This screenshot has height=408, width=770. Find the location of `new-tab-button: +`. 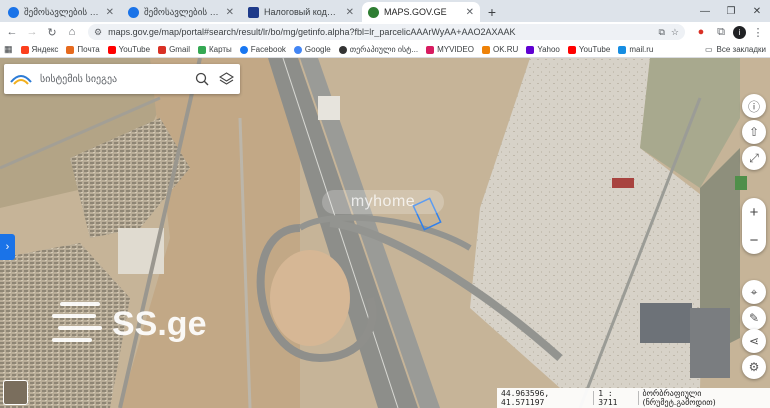

new-tab-button: + is located at coordinates (492, 12).